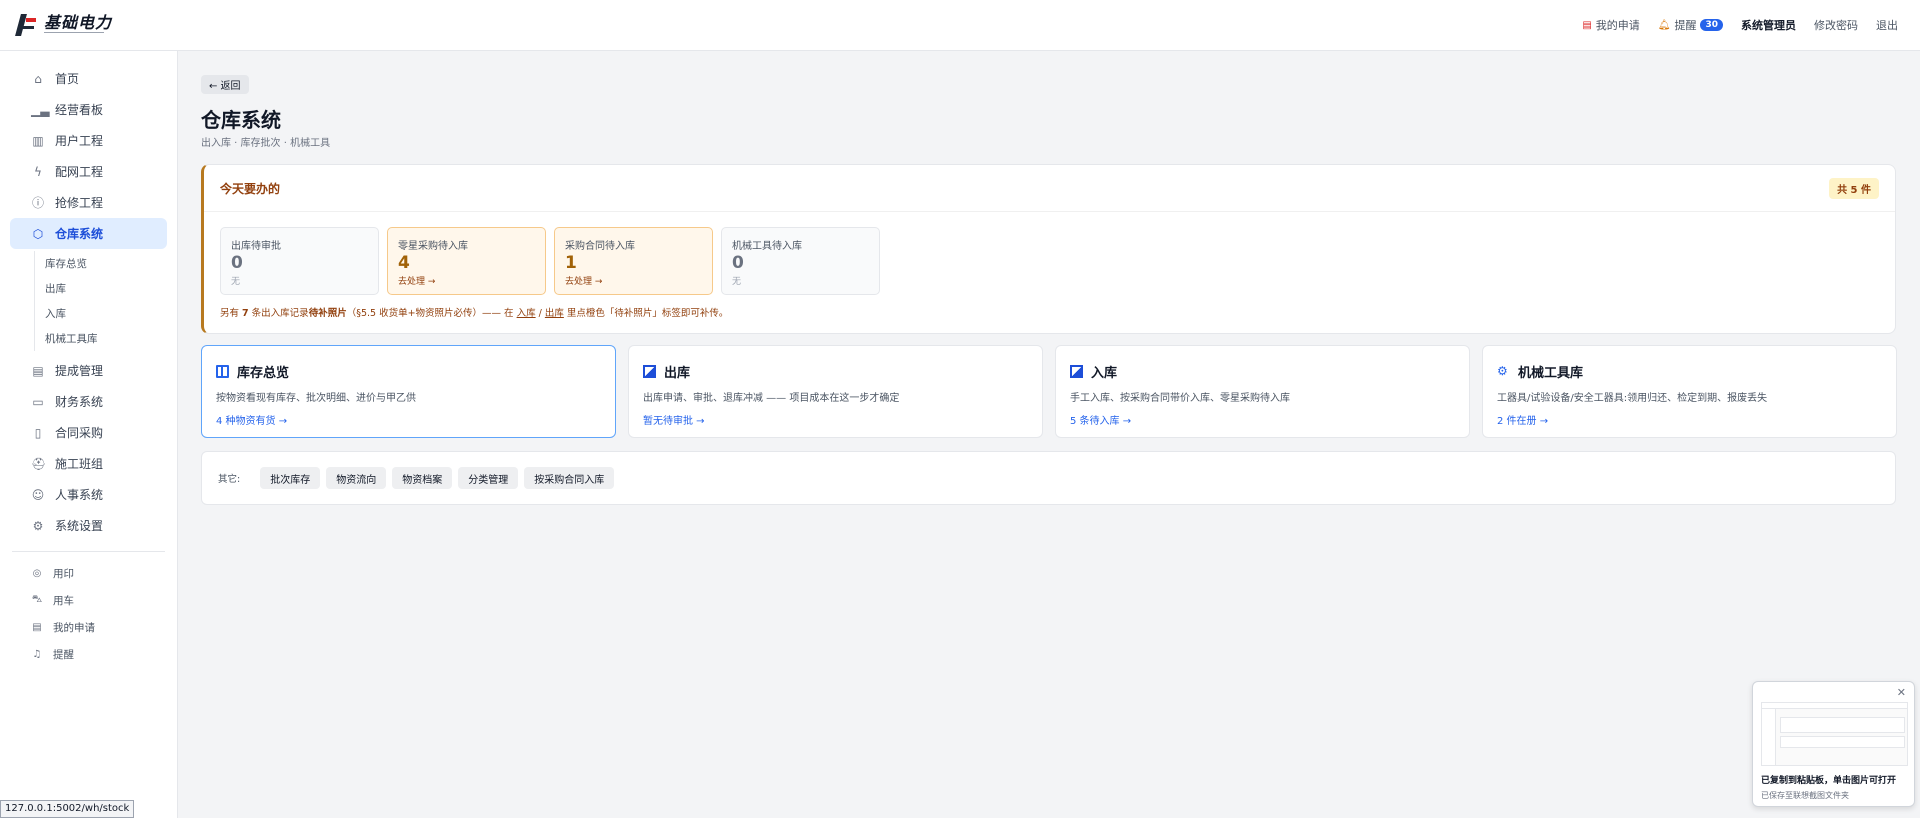 This screenshot has height=818, width=1920. I want to click on chip-category-management: 分类管理, so click(488, 478).